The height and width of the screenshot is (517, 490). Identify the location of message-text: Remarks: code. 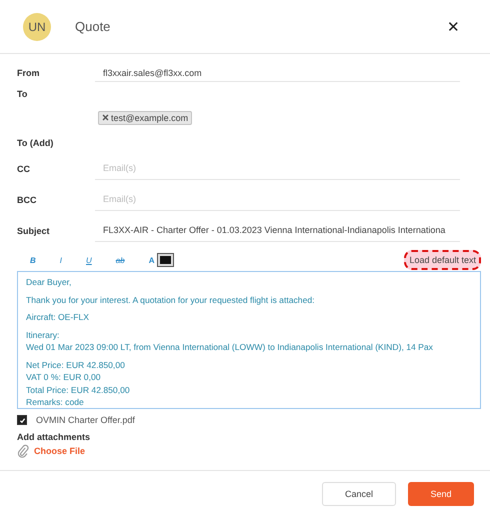
(55, 402).